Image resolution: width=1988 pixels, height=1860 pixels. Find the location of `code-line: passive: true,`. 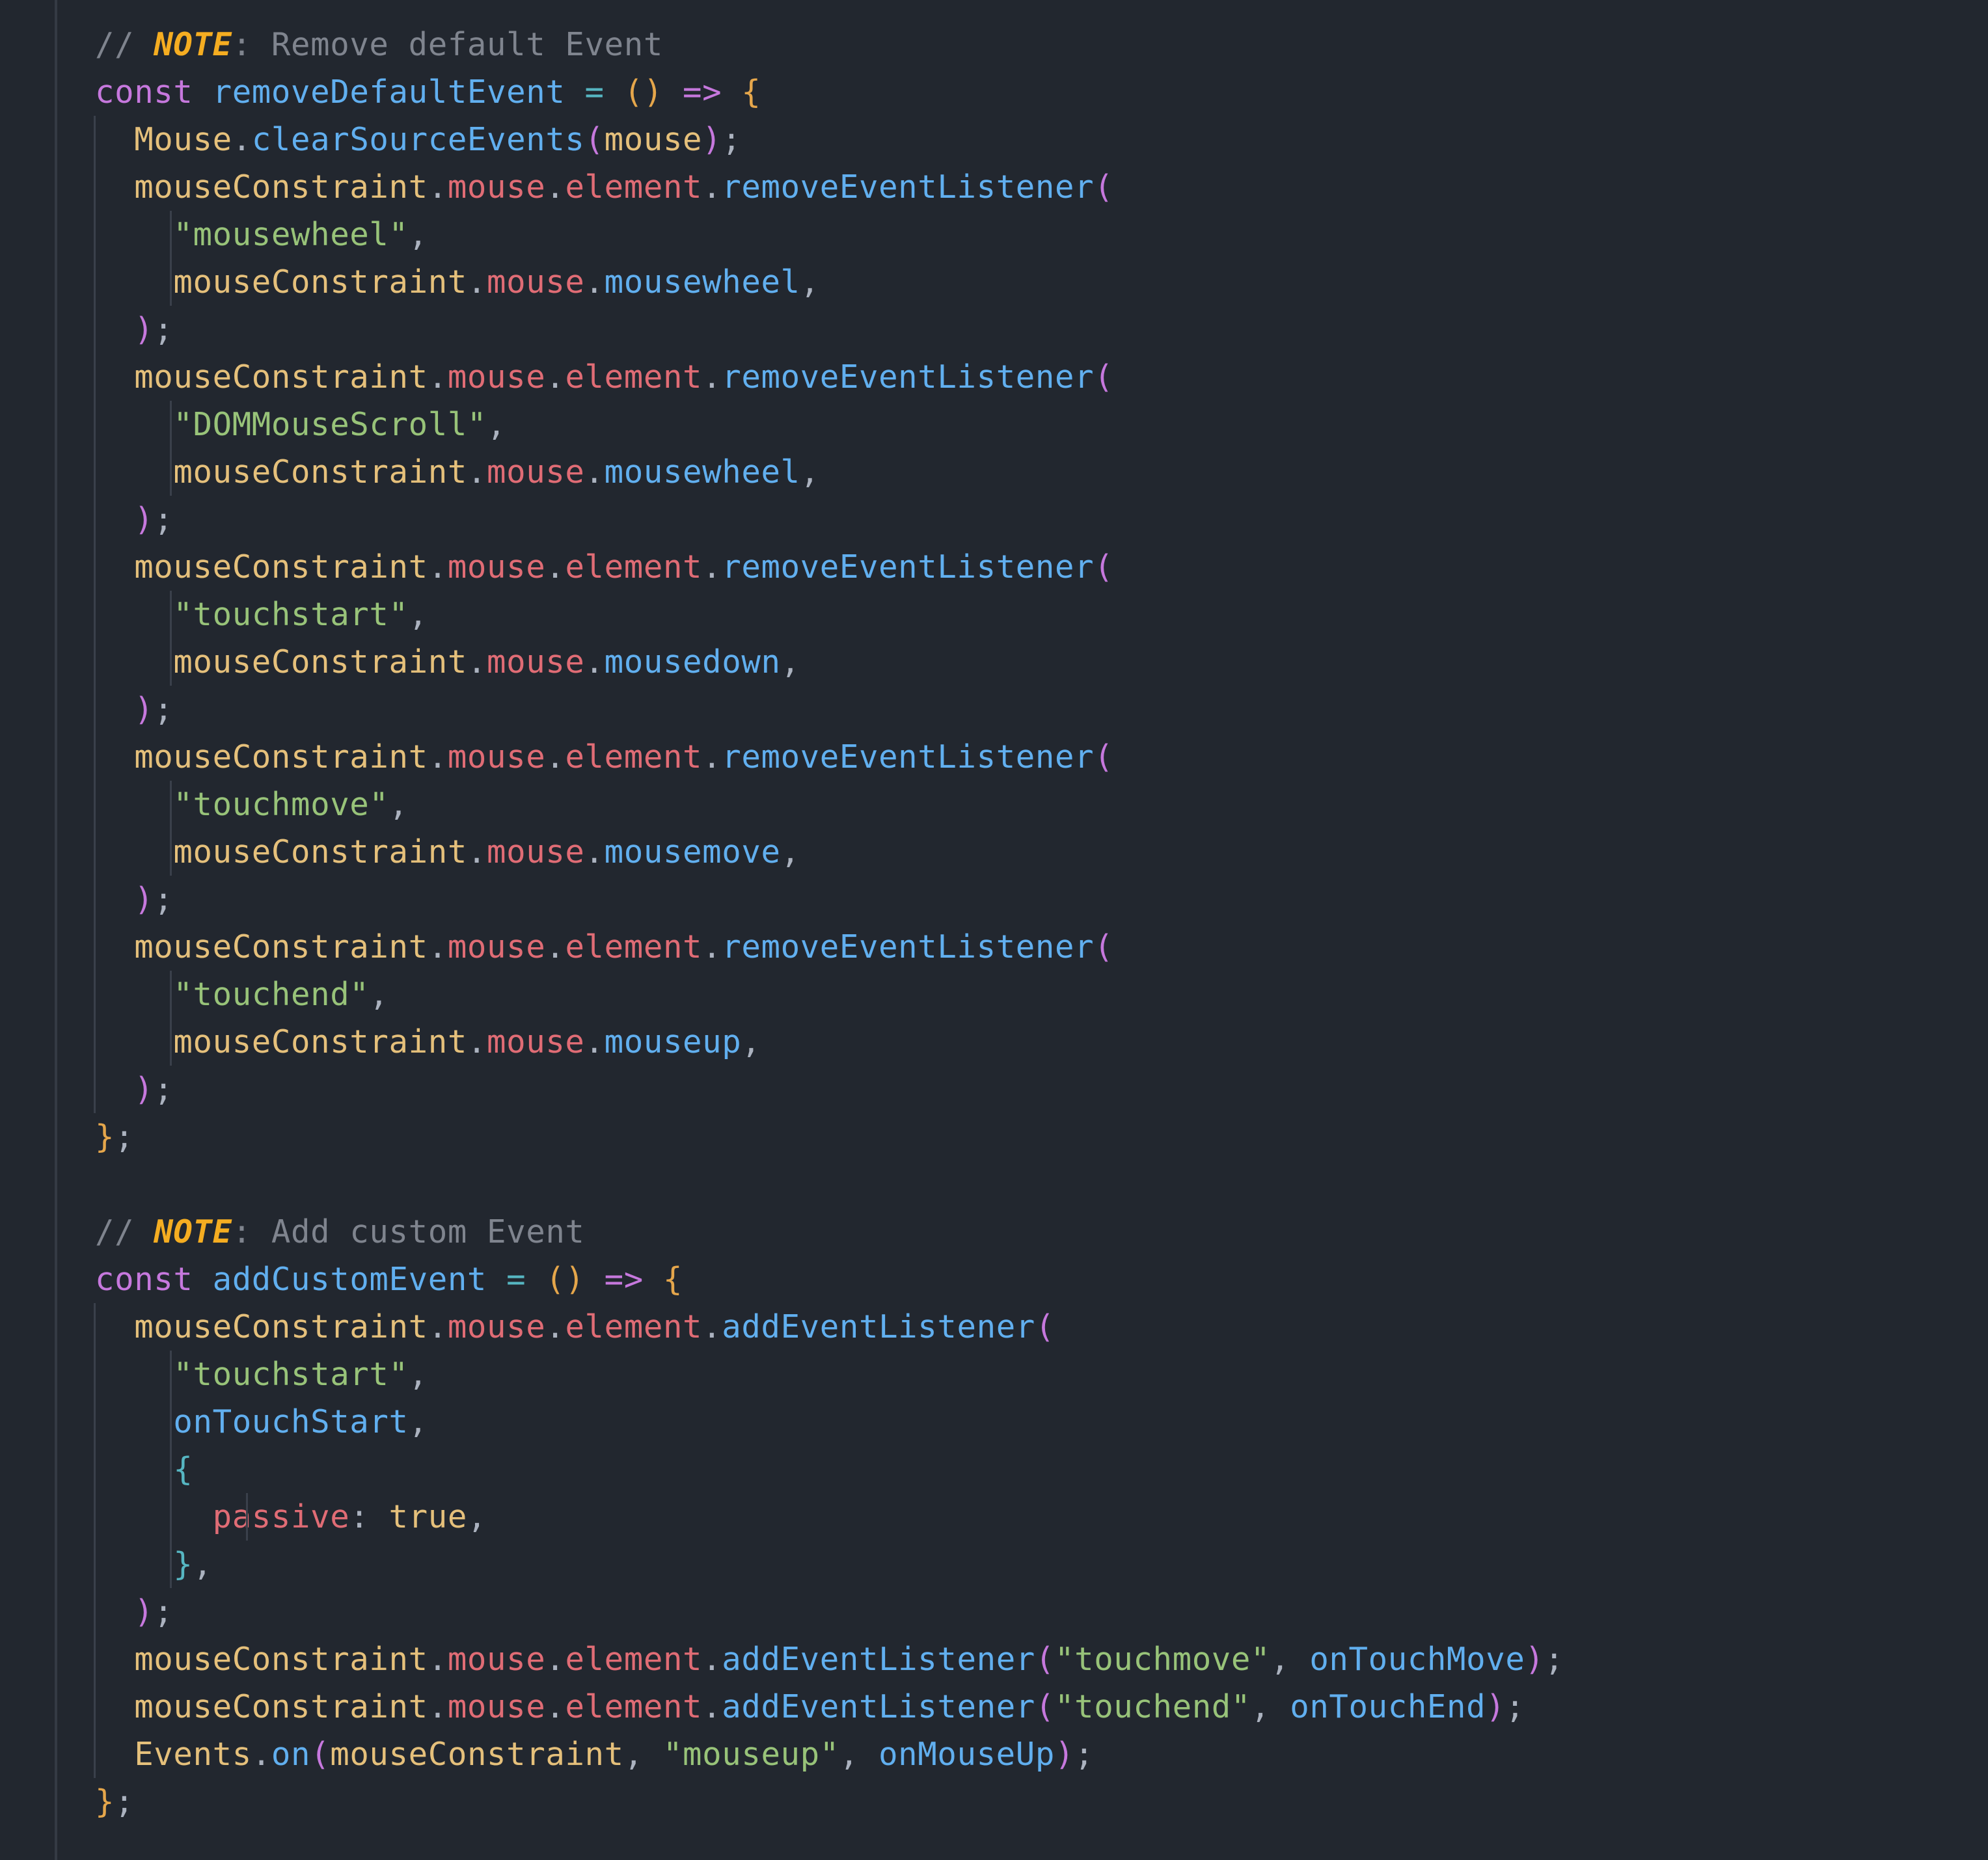

code-line: passive: true, is located at coordinates (291, 1517).